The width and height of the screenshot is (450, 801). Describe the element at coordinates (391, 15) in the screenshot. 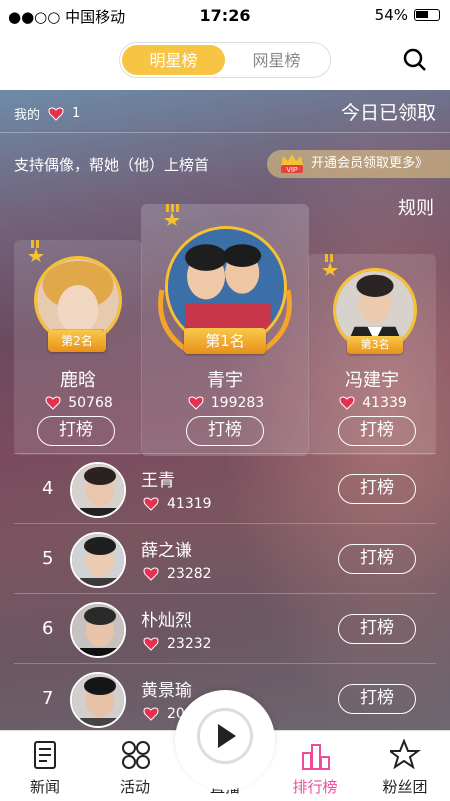

I see `battery-percent: 54%` at that location.